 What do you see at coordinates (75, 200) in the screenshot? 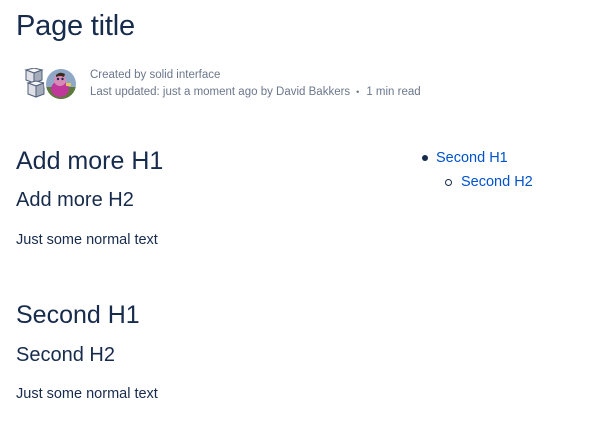
I see `section-subheading-1: Add more H2` at bounding box center [75, 200].